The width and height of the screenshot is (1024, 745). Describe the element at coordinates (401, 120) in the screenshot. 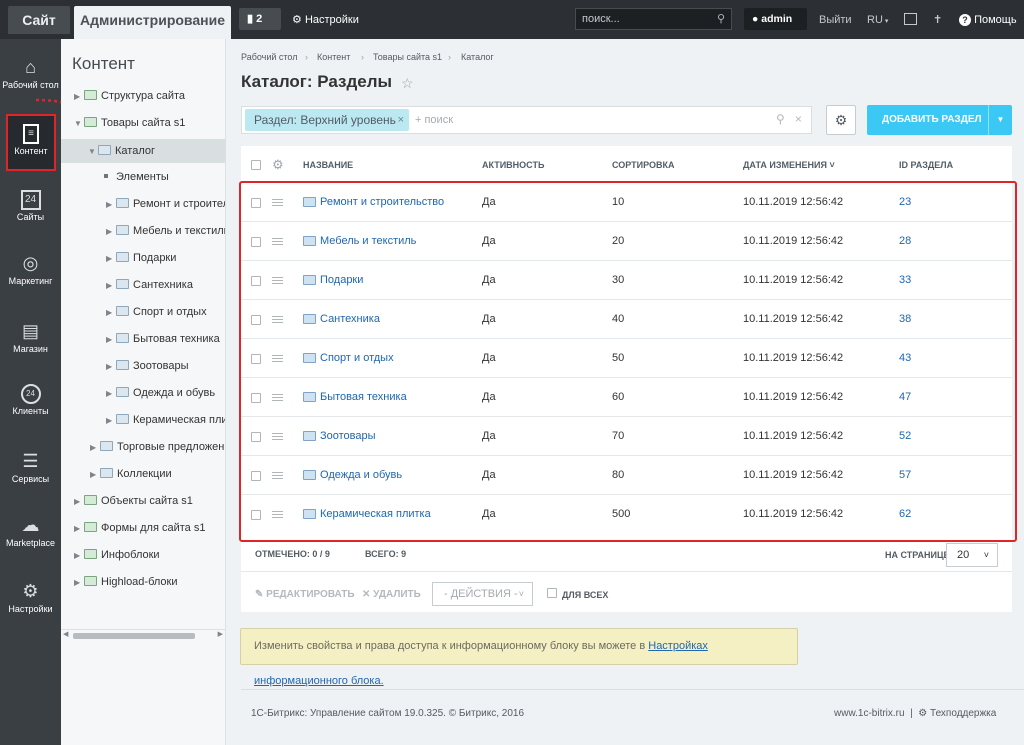

I see `close-icon: ×` at that location.